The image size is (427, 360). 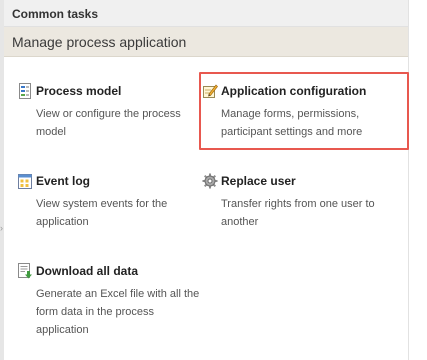 I want to click on process-model-icon, so click(x=25, y=91).